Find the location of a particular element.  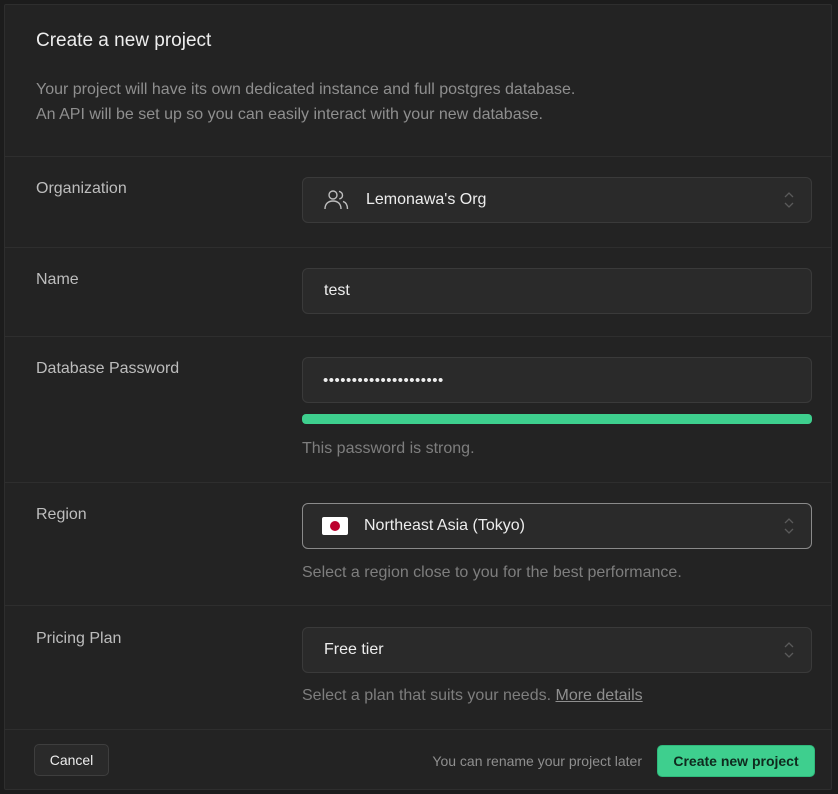

more-details-link: More details is located at coordinates (599, 695).